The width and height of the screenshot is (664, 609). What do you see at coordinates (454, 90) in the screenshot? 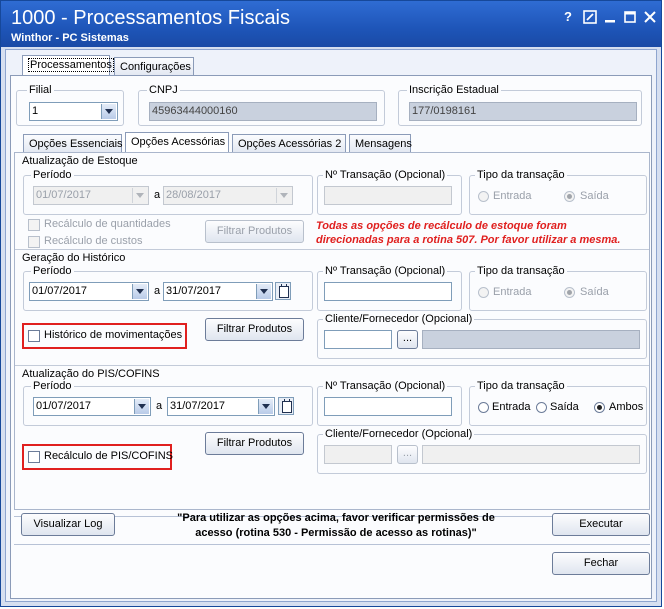
I see `inscricao-label: Inscrição Estadual` at bounding box center [454, 90].